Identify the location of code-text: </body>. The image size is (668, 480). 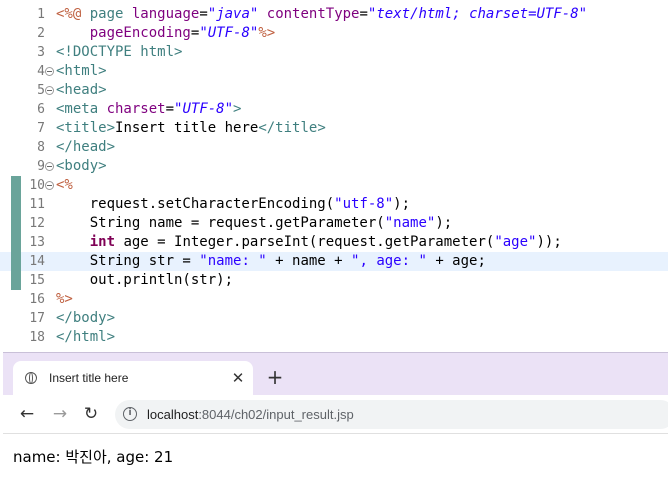
(85, 318).